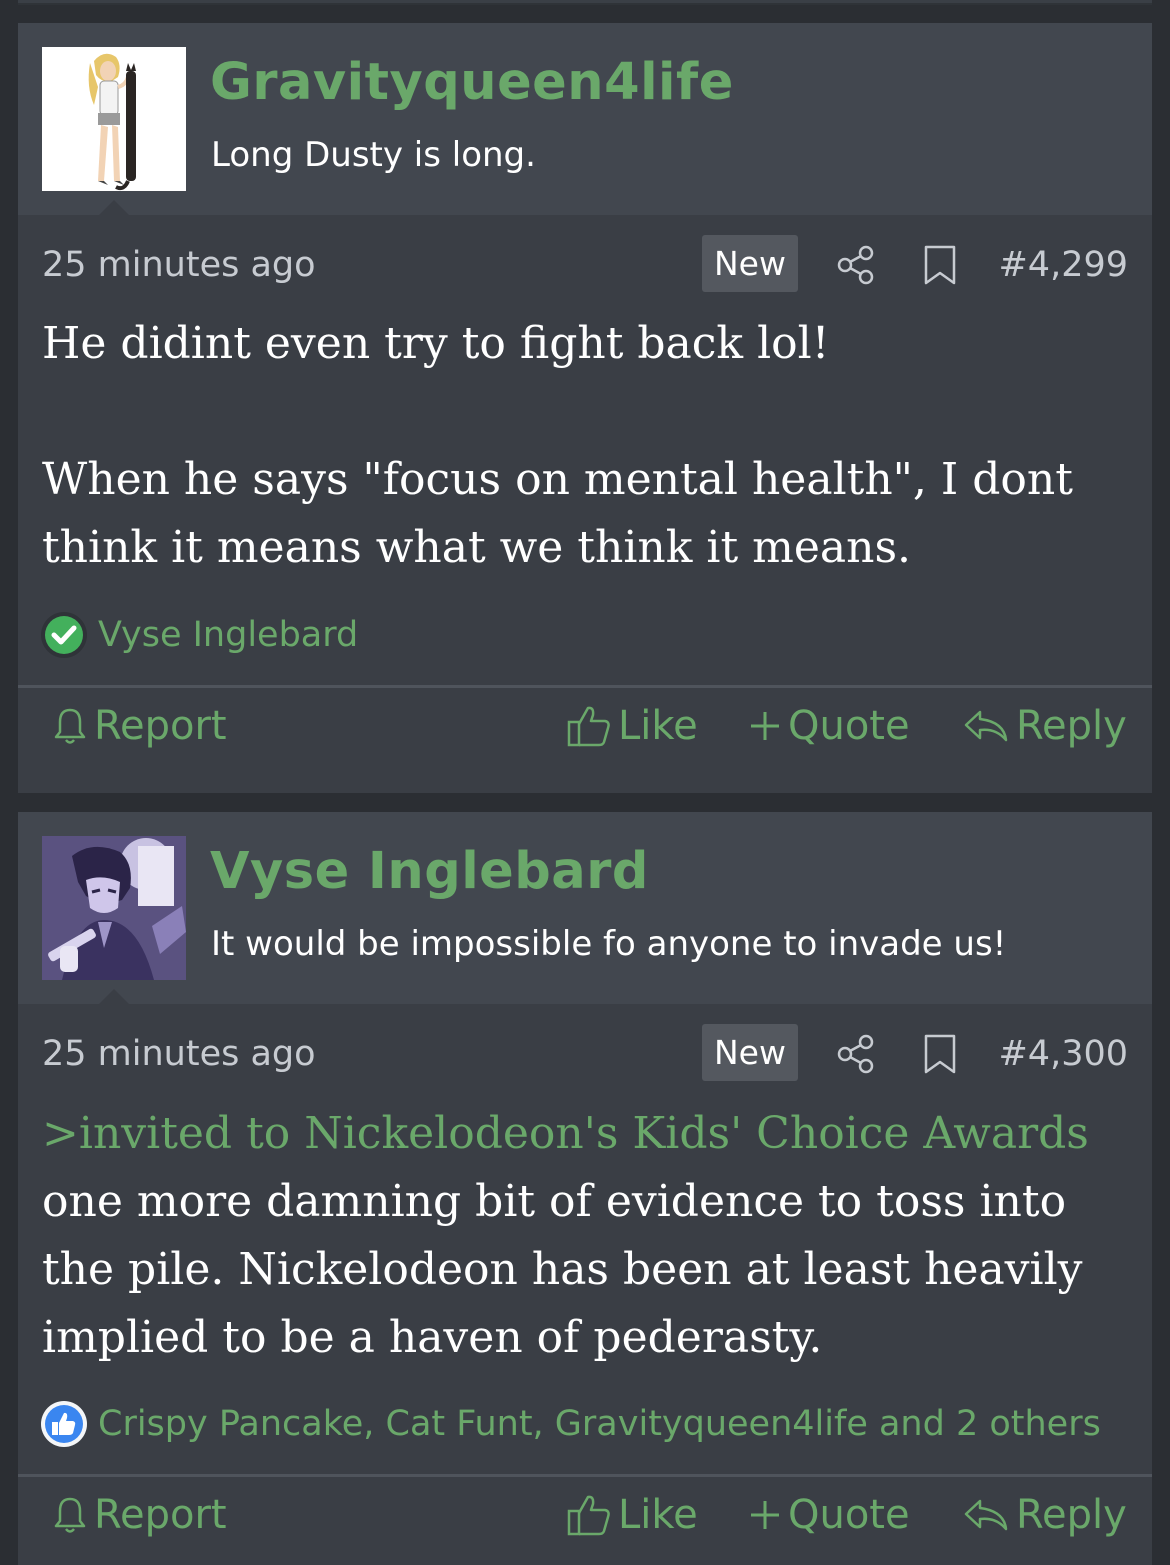 The image size is (1170, 1565). Describe the element at coordinates (64, 635) in the screenshot. I see `checkmark-icon` at that location.